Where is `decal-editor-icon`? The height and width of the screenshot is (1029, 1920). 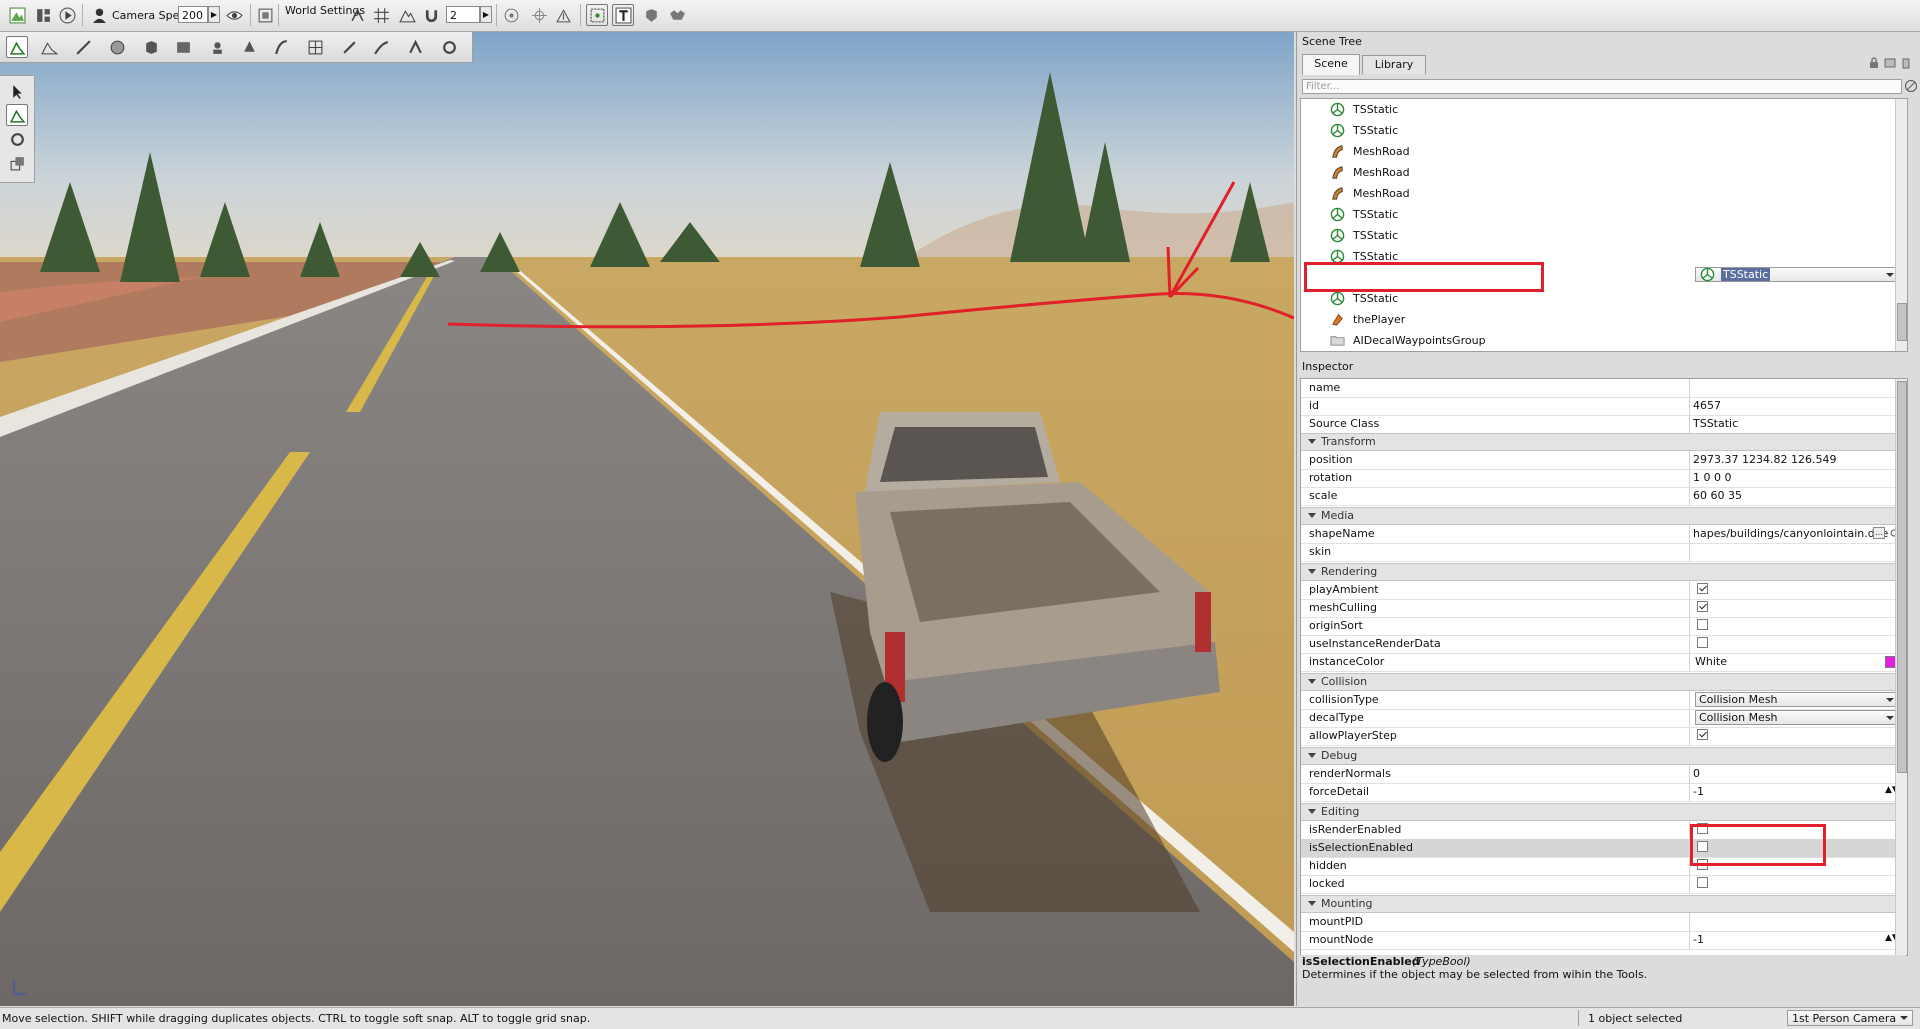
decal-editor-icon is located at coordinates (217, 47).